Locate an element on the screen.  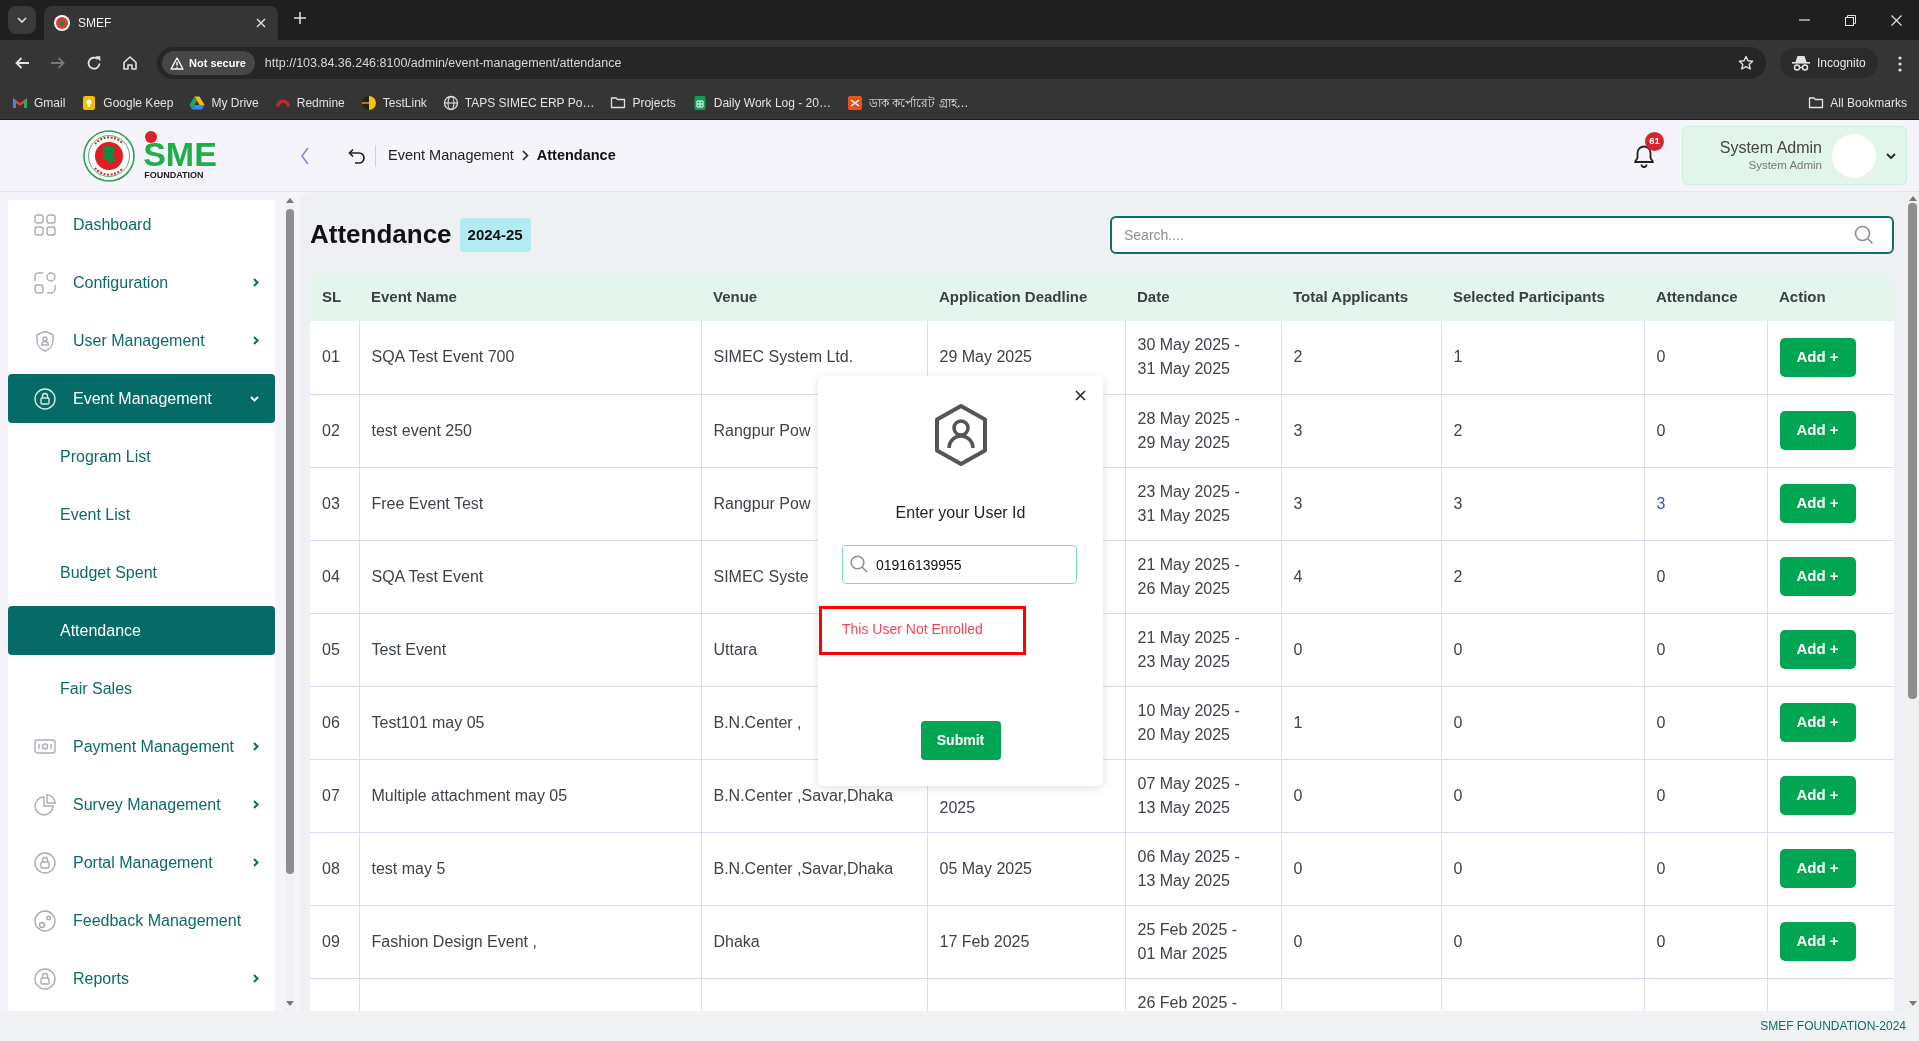
table-cell: 2 is located at coordinates (1542, 430).